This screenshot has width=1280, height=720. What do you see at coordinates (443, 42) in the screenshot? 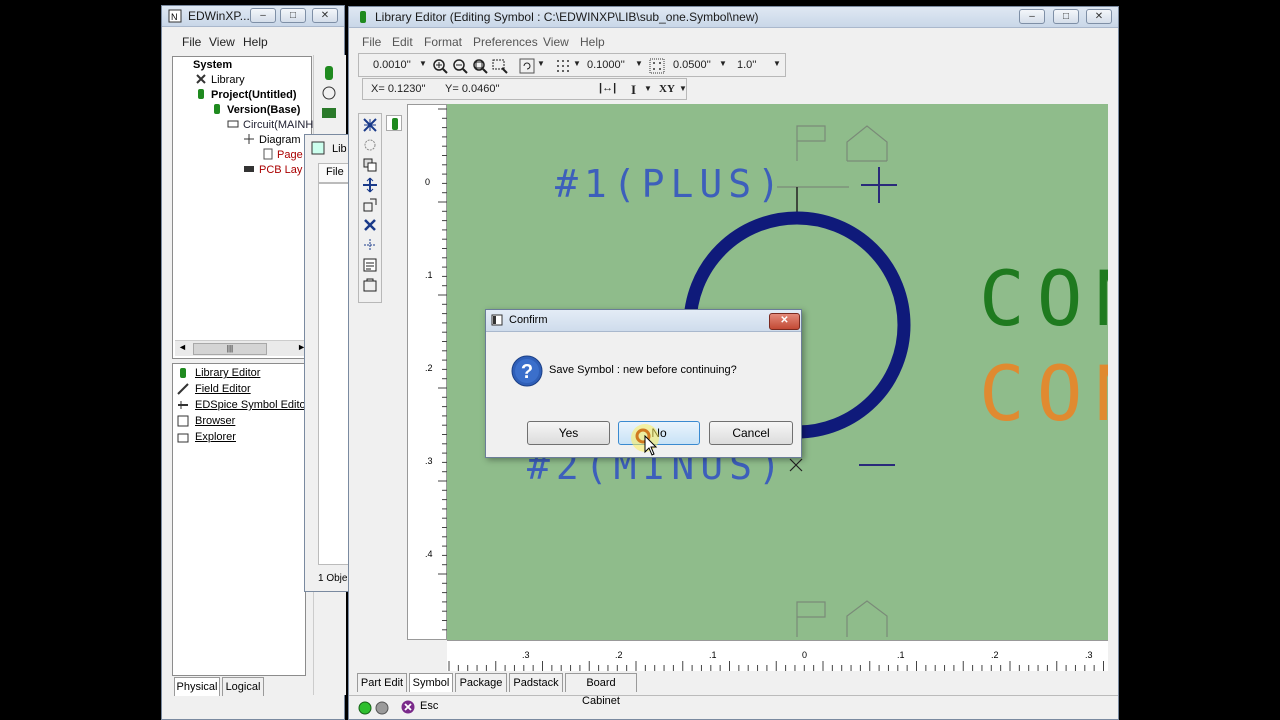
I see `menu-format: Format` at bounding box center [443, 42].